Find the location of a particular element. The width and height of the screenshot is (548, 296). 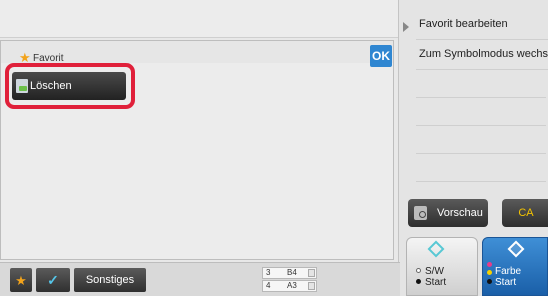

ok-label: OK is located at coordinates (381, 56).